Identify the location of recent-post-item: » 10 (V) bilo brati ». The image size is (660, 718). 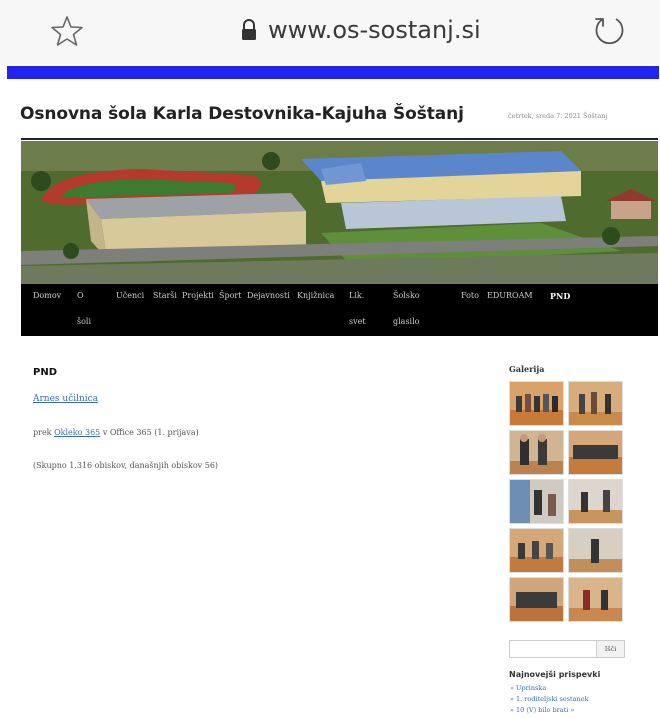
(549, 710).